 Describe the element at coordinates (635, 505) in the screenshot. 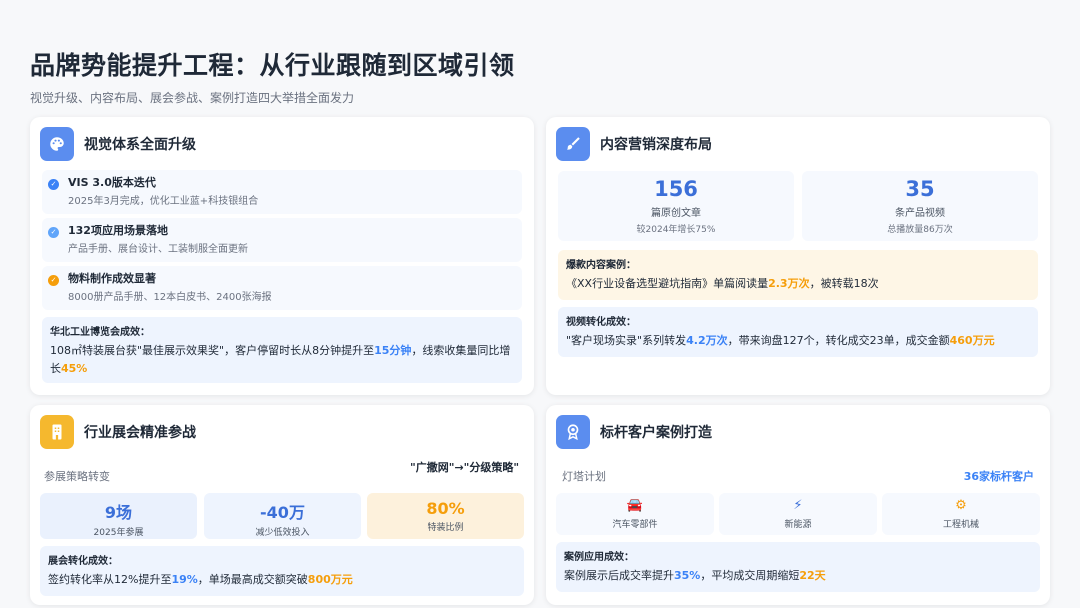

I see `car-icon: 🚘` at that location.